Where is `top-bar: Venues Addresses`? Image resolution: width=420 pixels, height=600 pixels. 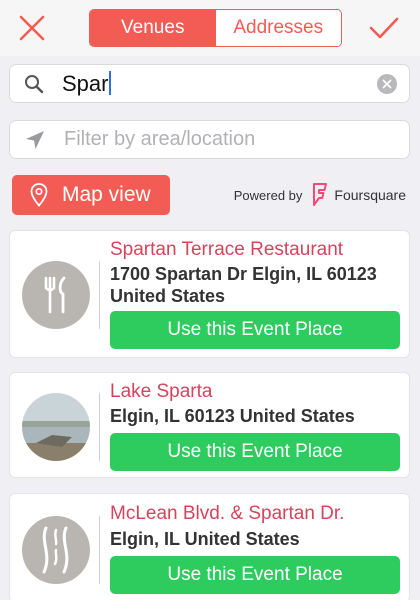
top-bar: Venues Addresses is located at coordinates (210, 28).